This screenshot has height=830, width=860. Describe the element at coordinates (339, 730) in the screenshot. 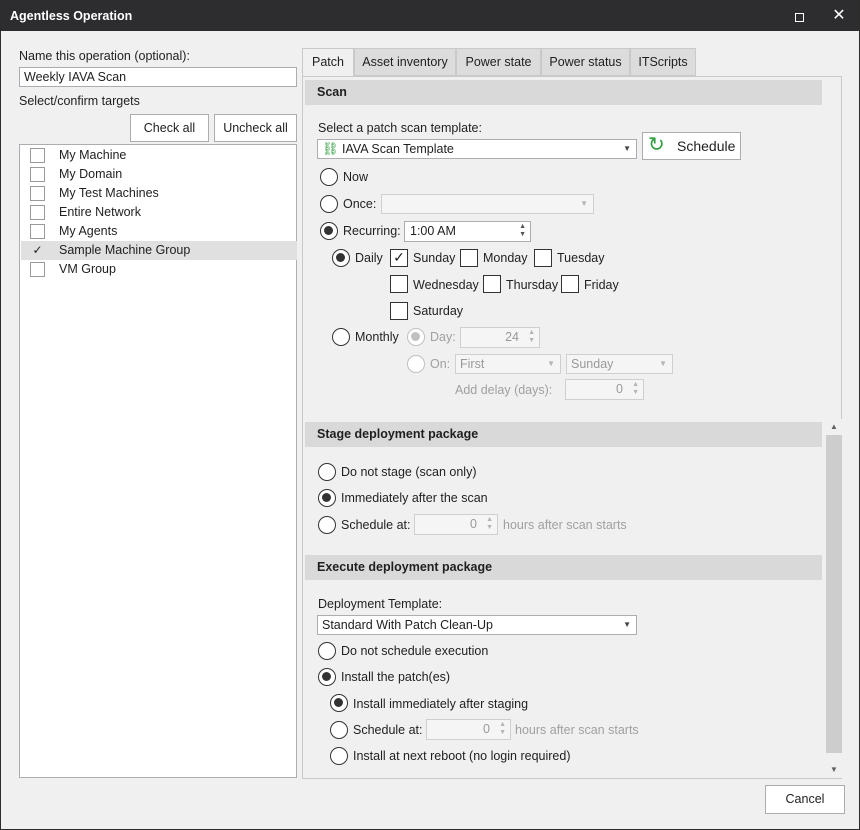

I see `install-schedule-radio` at that location.